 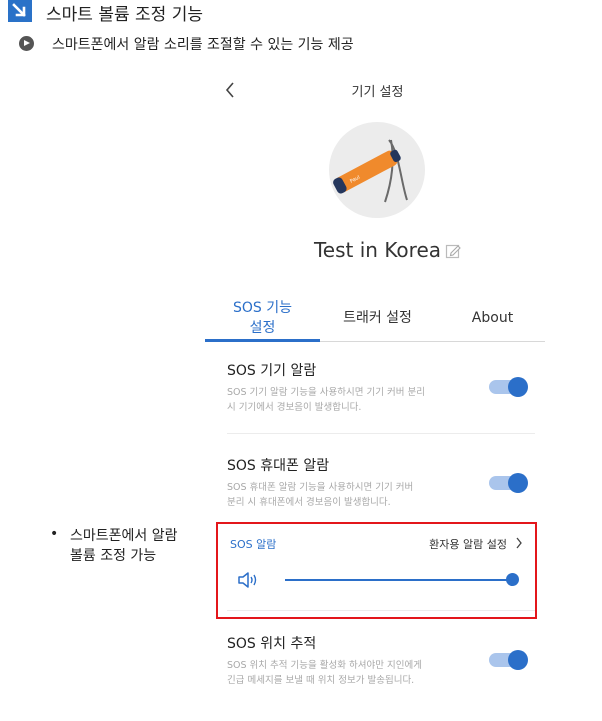 I want to click on setting-desc-line: 긴급 메세지를 보낼 때 위치 정보가 발송됩니다., so click(x=321, y=680).